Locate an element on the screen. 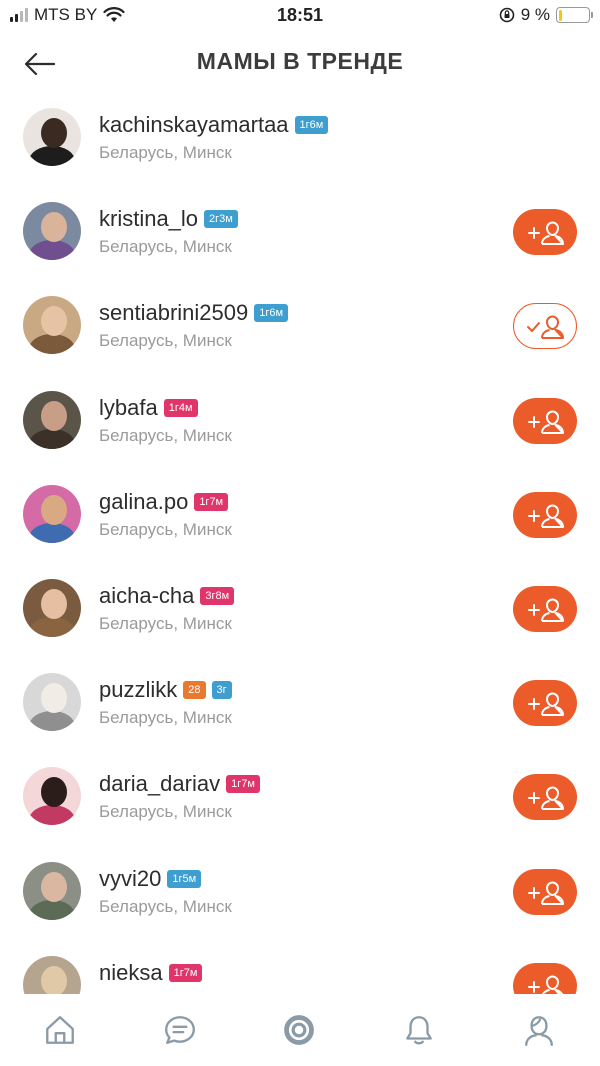 The width and height of the screenshot is (600, 1066). tab-profile is located at coordinates (539, 1030).